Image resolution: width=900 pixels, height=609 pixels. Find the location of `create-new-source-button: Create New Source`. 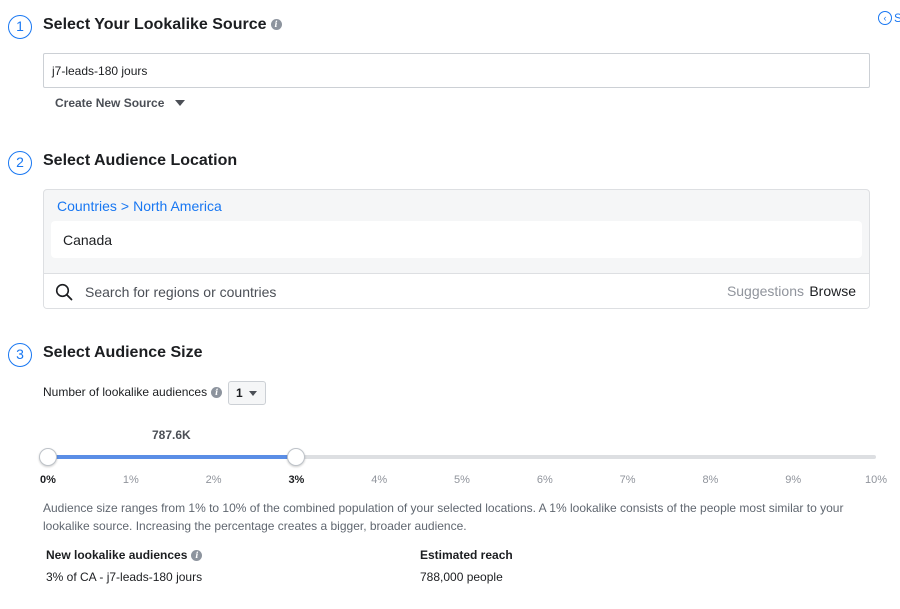

create-new-source-button: Create New Source is located at coordinates (120, 103).